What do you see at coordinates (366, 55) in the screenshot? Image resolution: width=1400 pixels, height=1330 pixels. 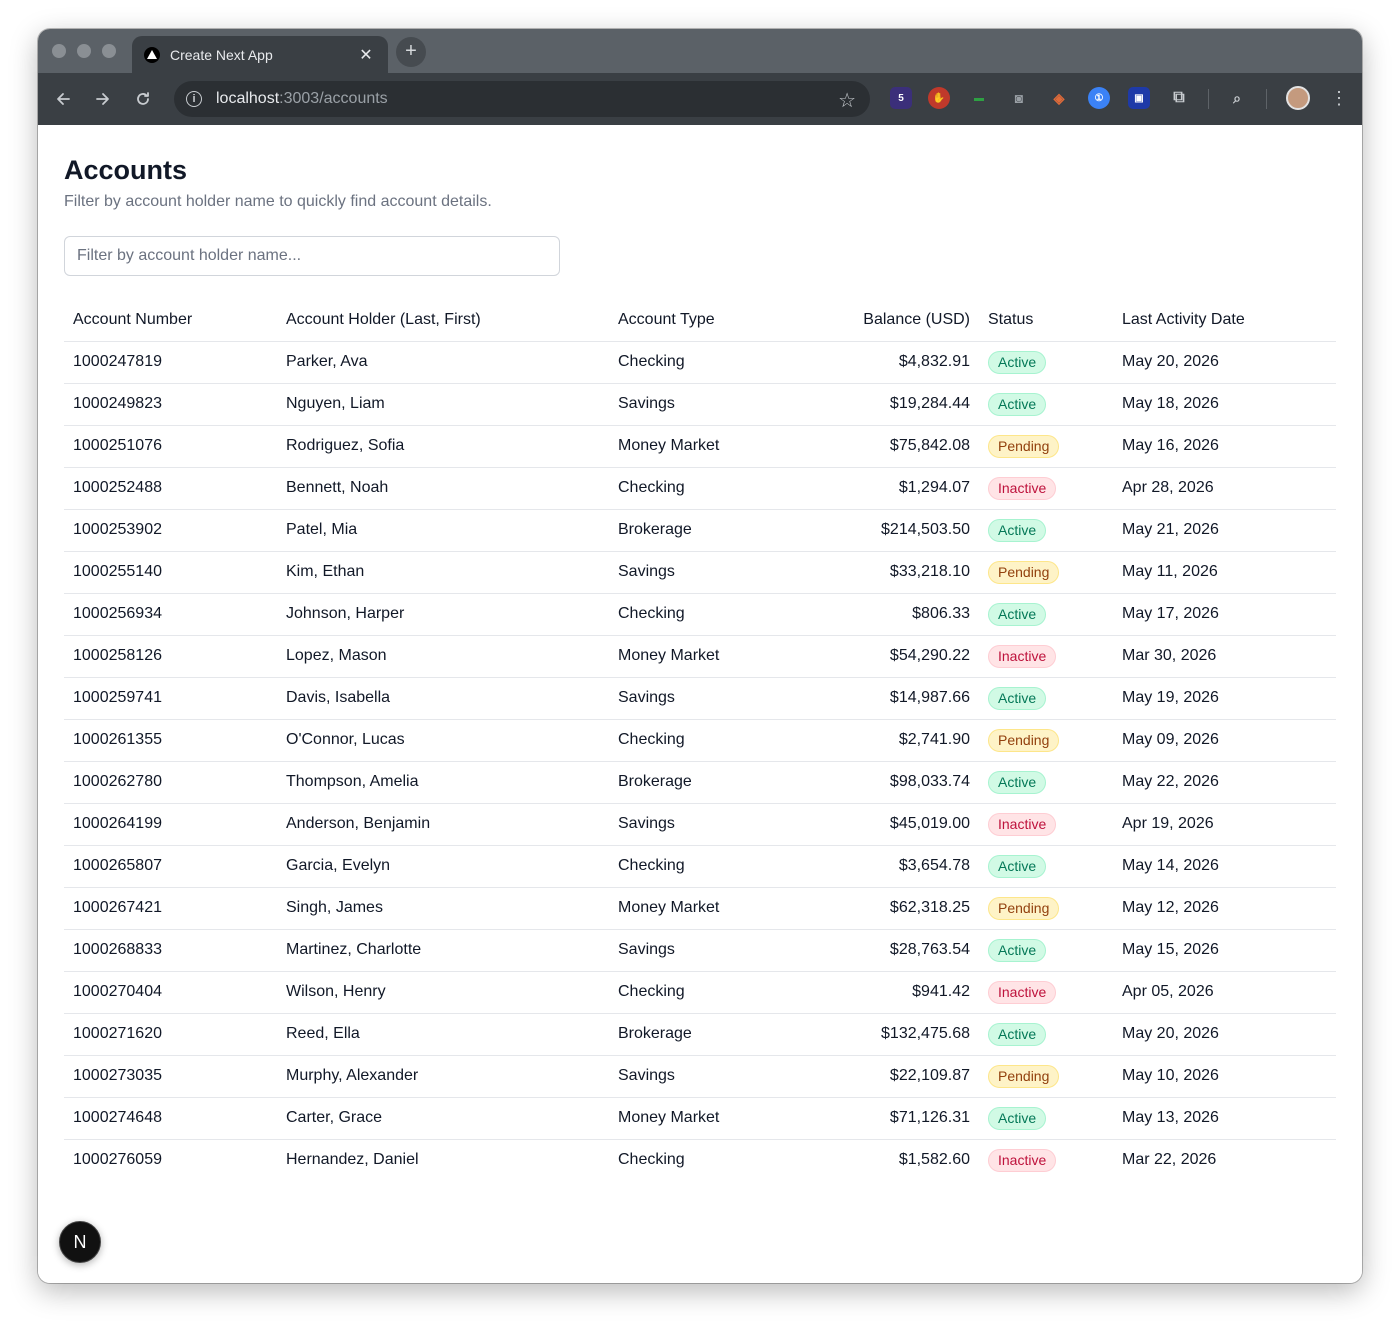 I see `tab-close-icon: ✕` at bounding box center [366, 55].